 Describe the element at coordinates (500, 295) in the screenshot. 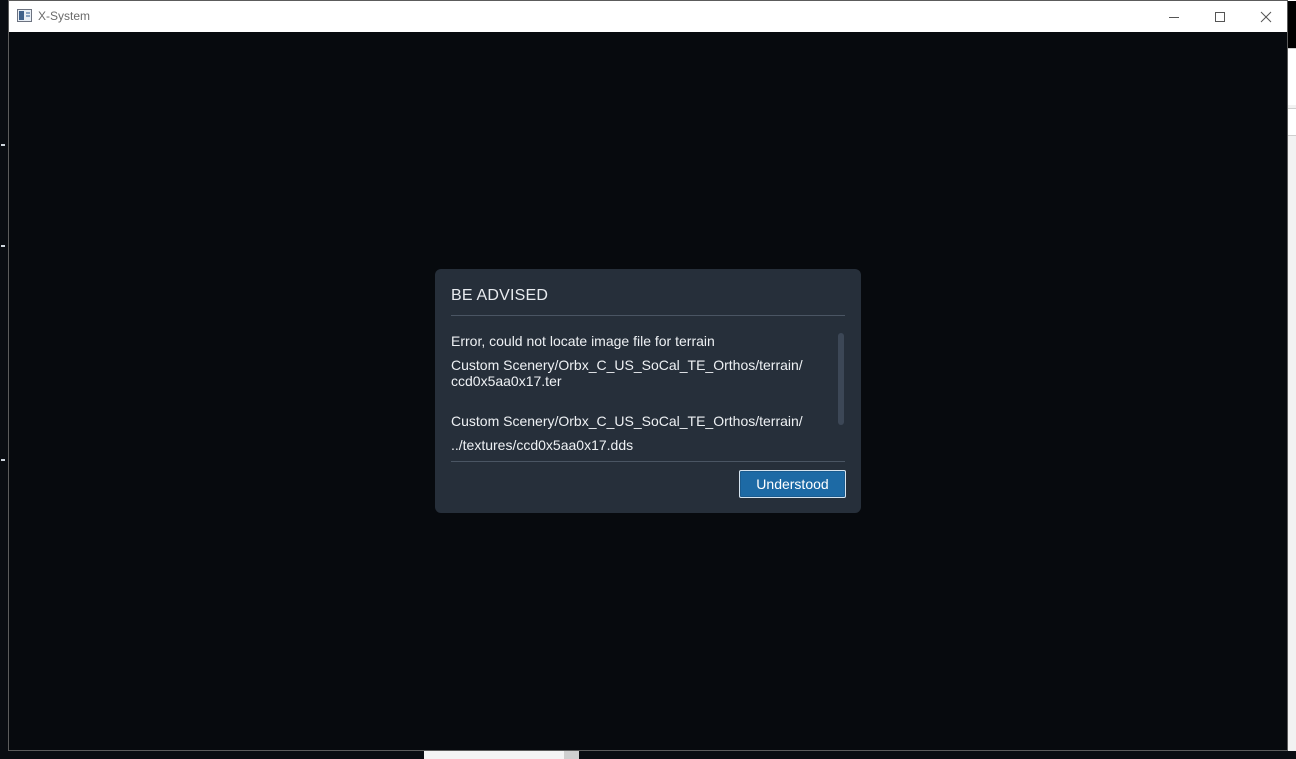

I see `dialog-title: BE ADVISED` at that location.